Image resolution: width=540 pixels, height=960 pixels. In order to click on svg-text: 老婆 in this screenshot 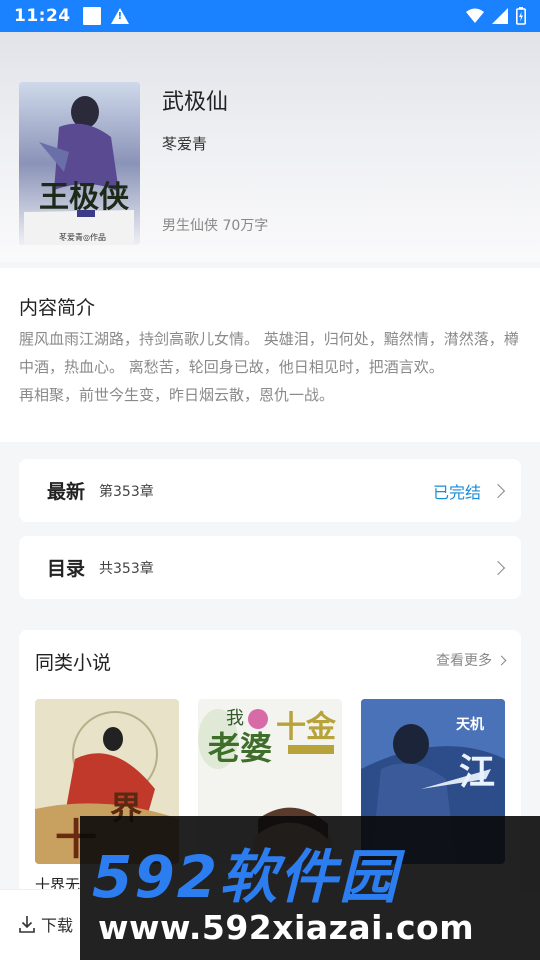, I will do `click(240, 748)`.